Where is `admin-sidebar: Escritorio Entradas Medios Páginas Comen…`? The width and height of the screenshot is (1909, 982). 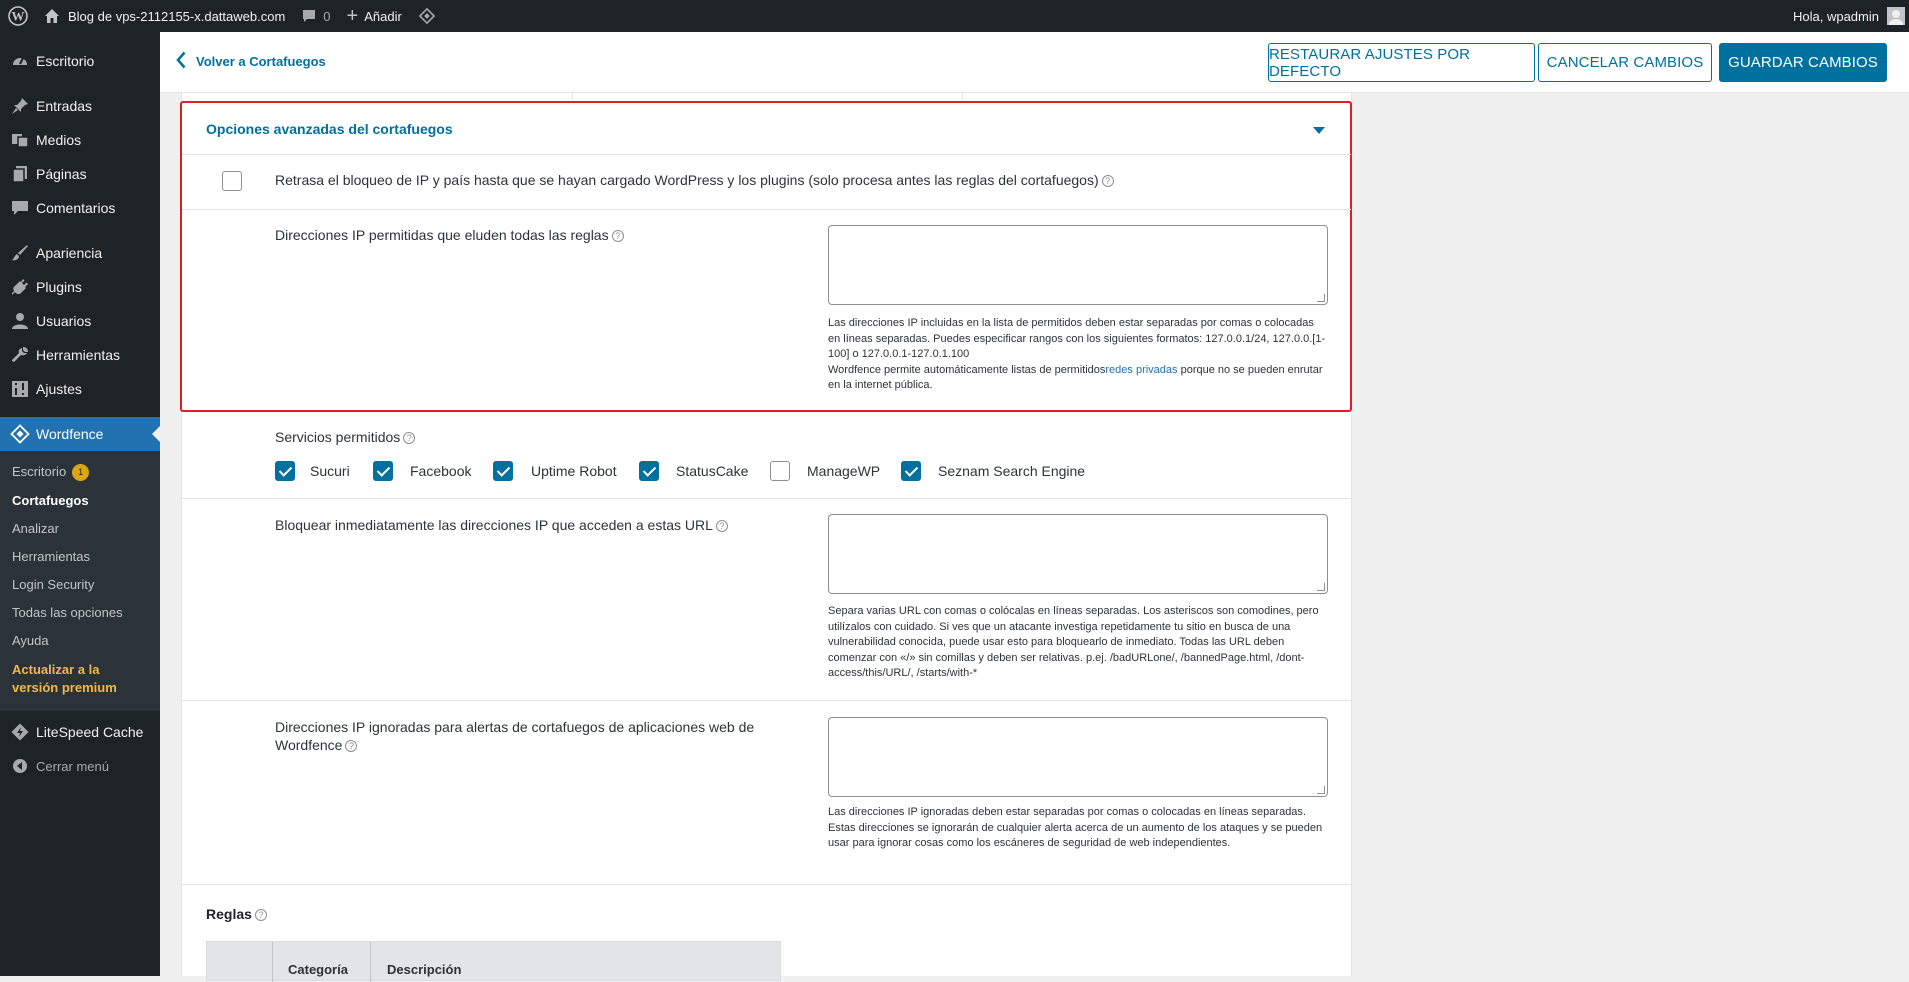 admin-sidebar: Escritorio Entradas Medios Páginas Comen… is located at coordinates (80, 504).